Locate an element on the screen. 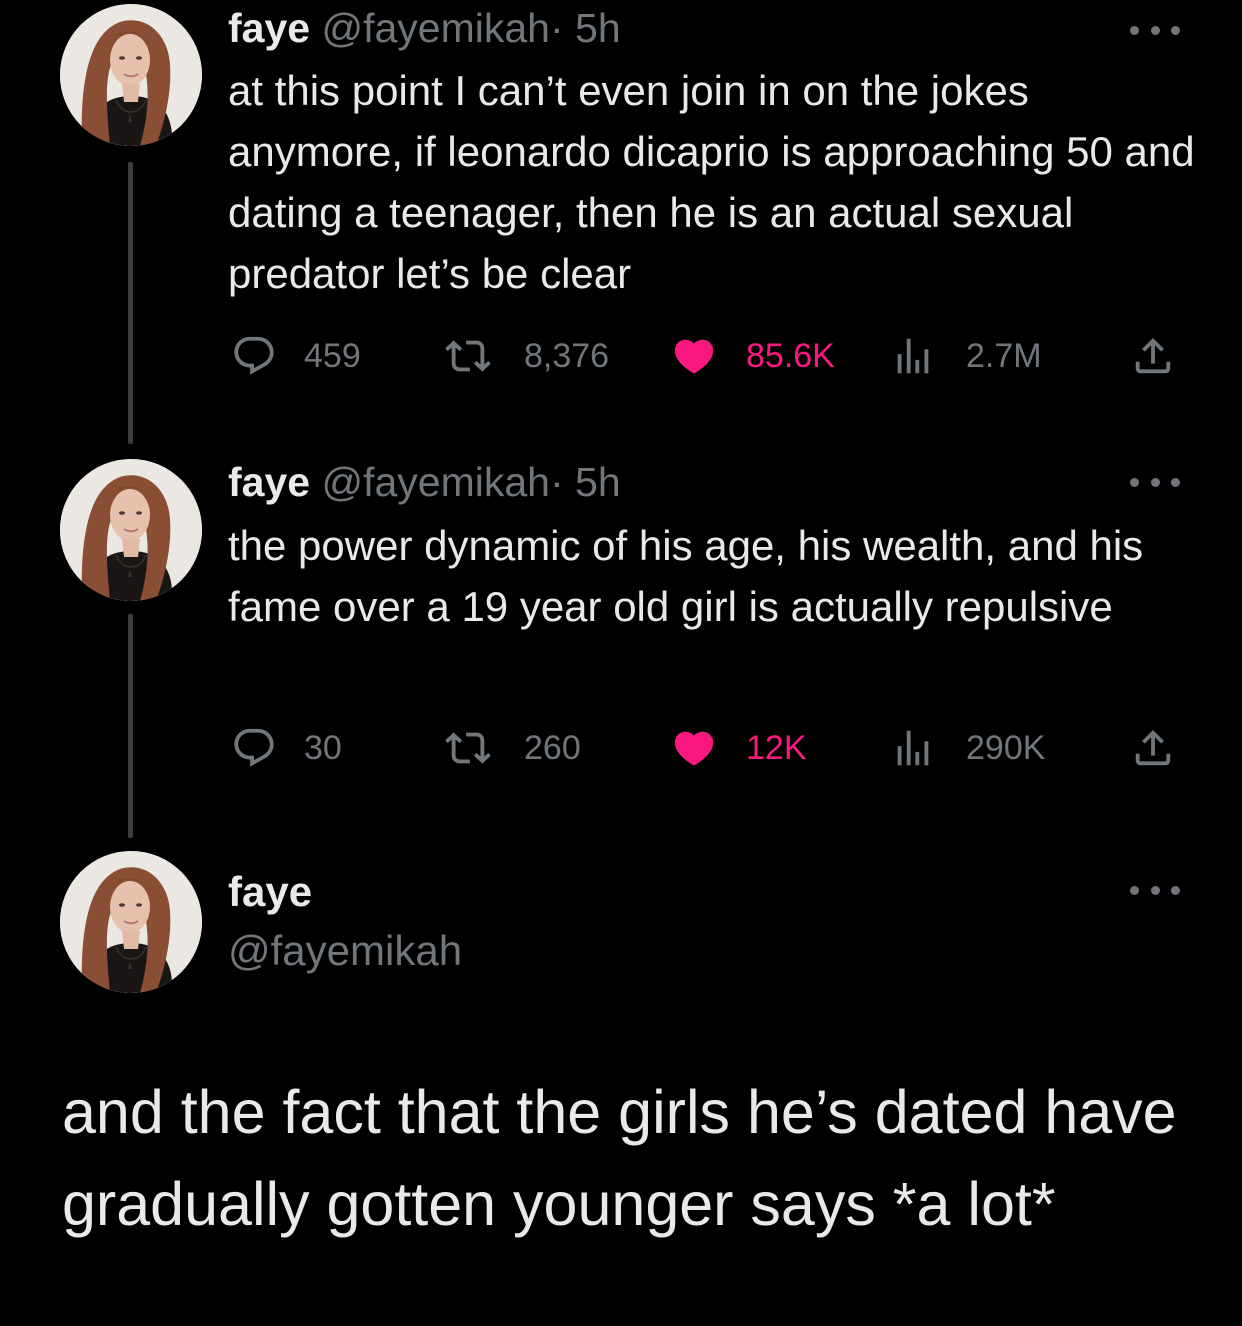 The image size is (1242, 1326). like-button: 85.6K is located at coordinates (751, 356).